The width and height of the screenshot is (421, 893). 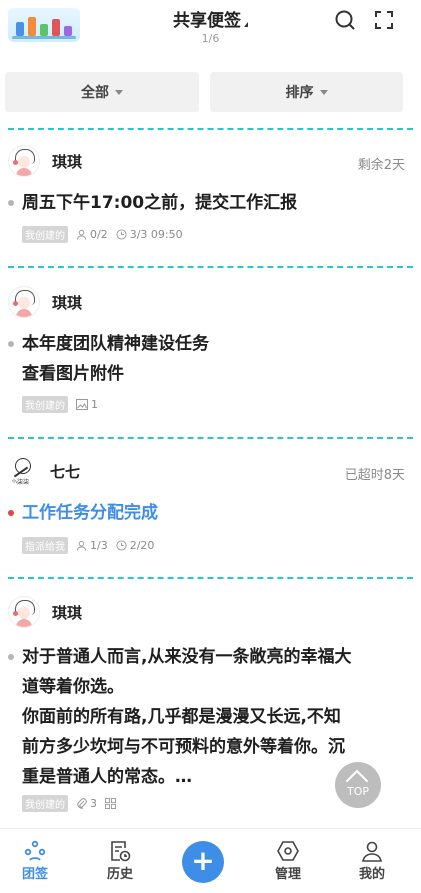 I want to click on tab-manage: 管理, so click(x=288, y=861).